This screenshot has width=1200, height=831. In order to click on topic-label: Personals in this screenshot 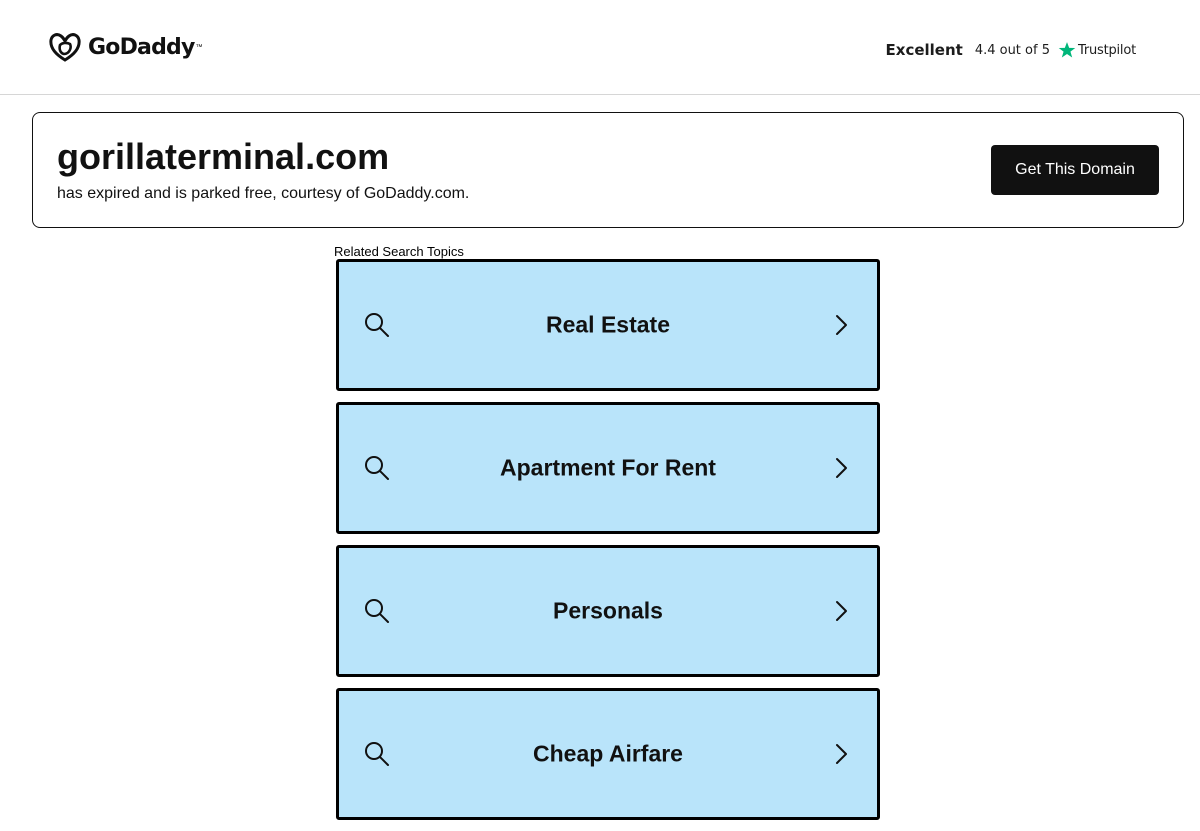, I will do `click(608, 610)`.